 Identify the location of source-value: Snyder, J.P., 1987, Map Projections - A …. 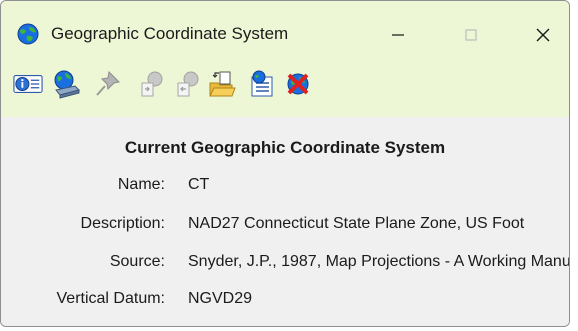
(378, 261).